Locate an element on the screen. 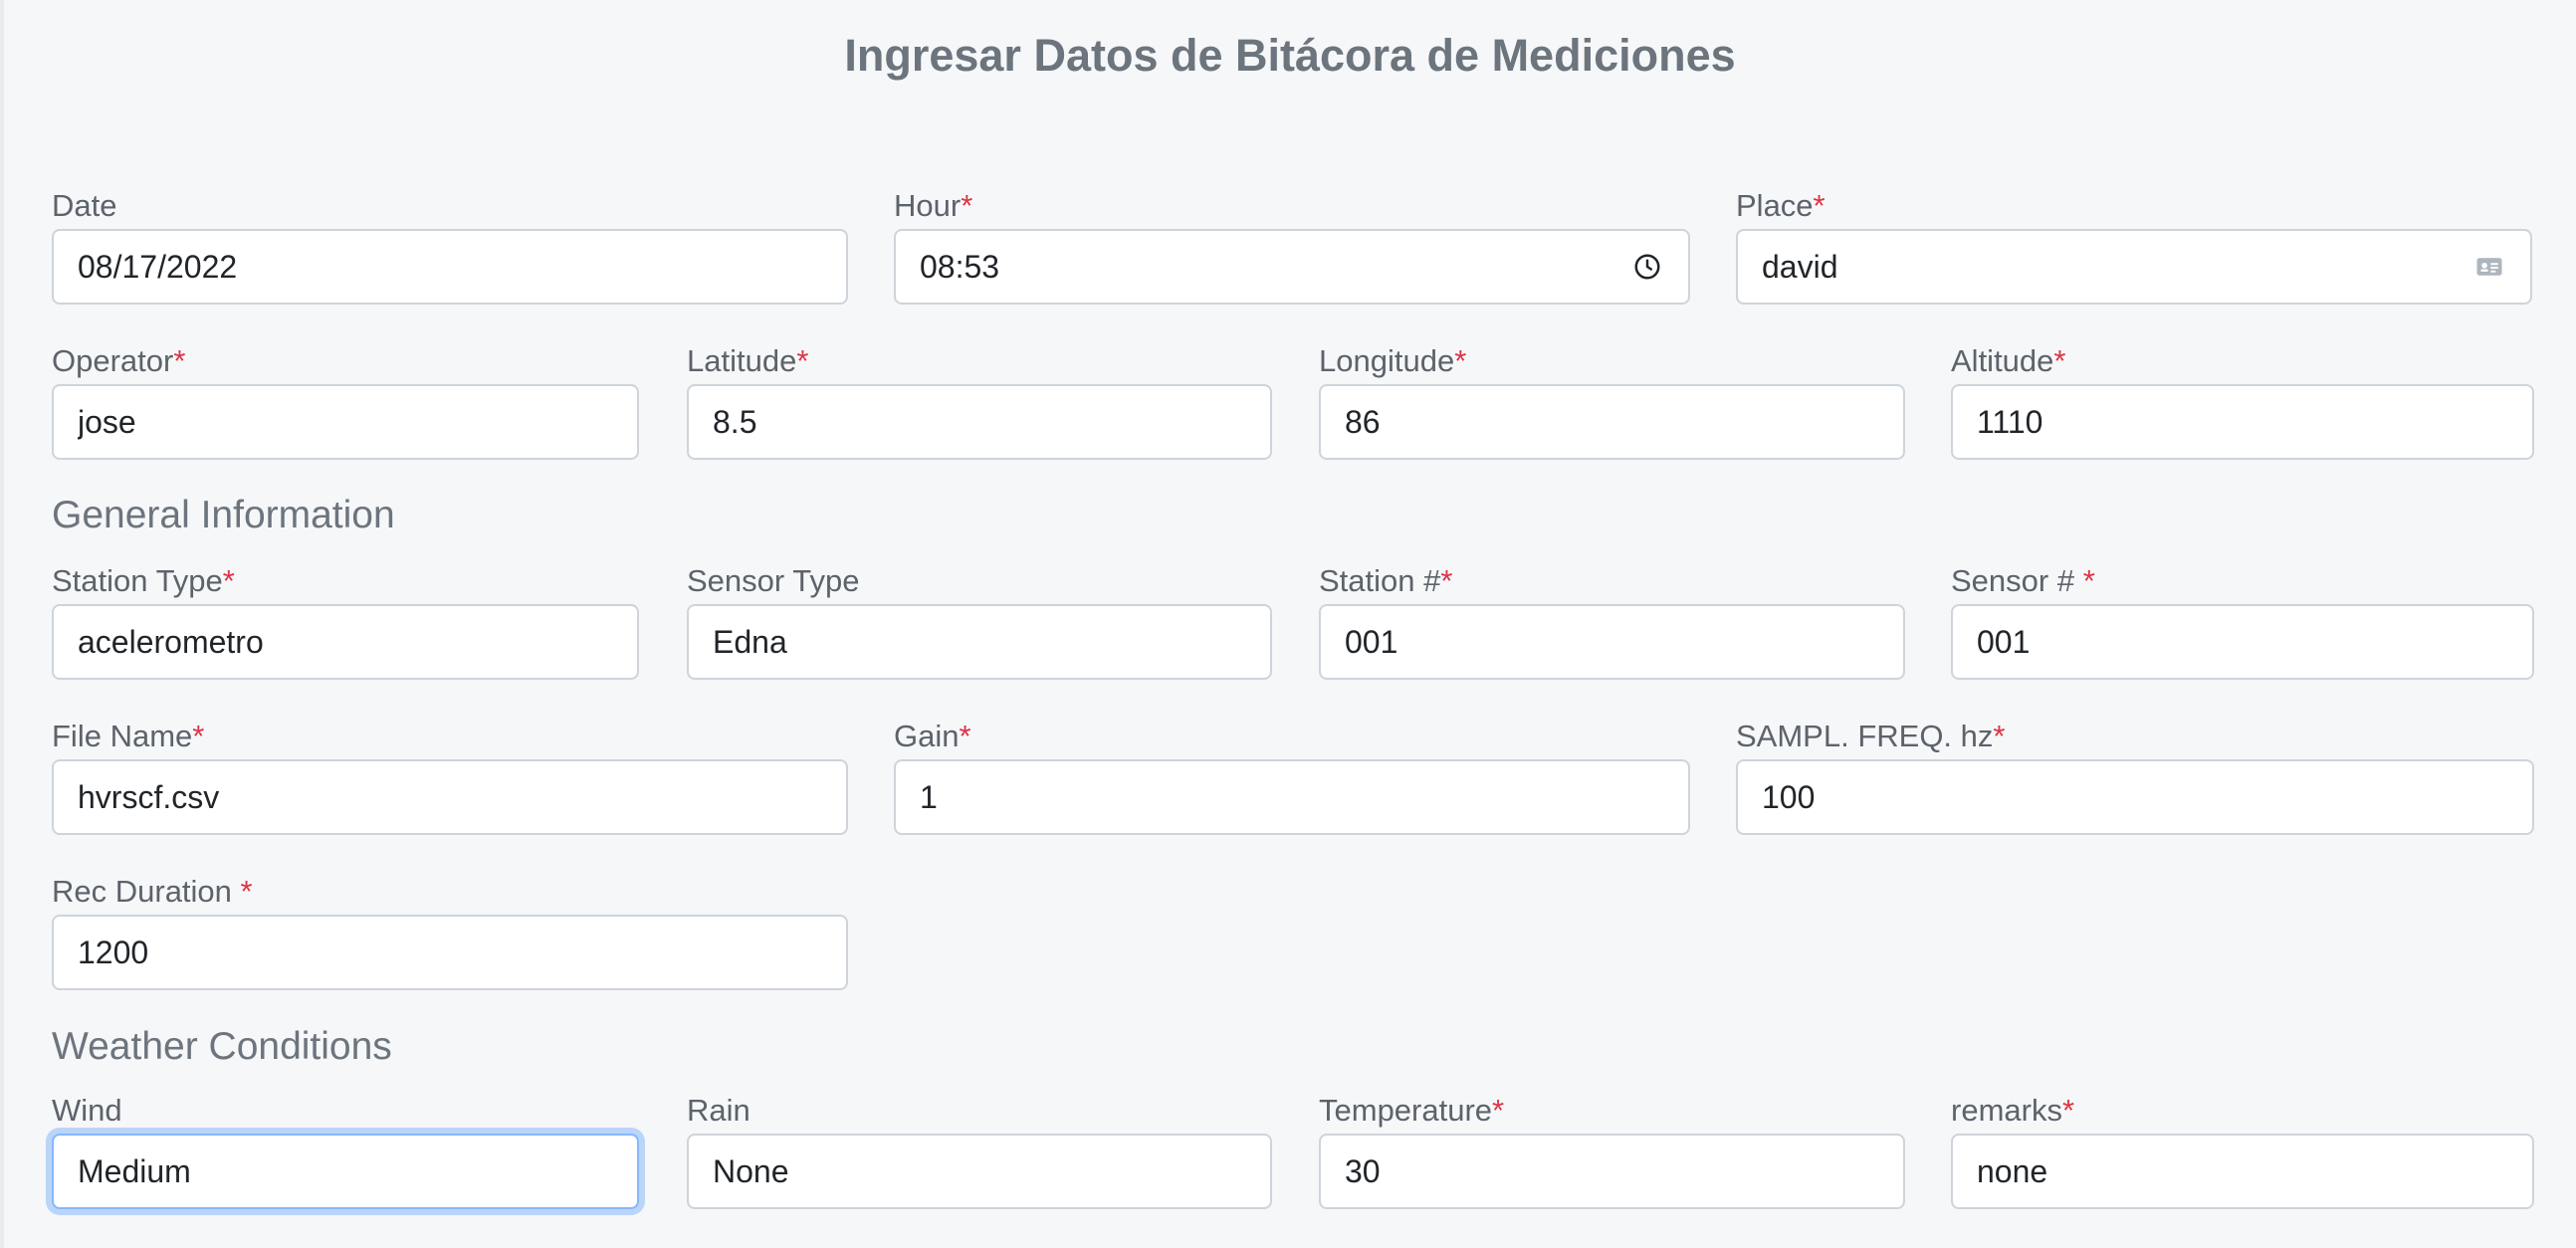 This screenshot has width=2576, height=1248. file-name-input is located at coordinates (450, 797).